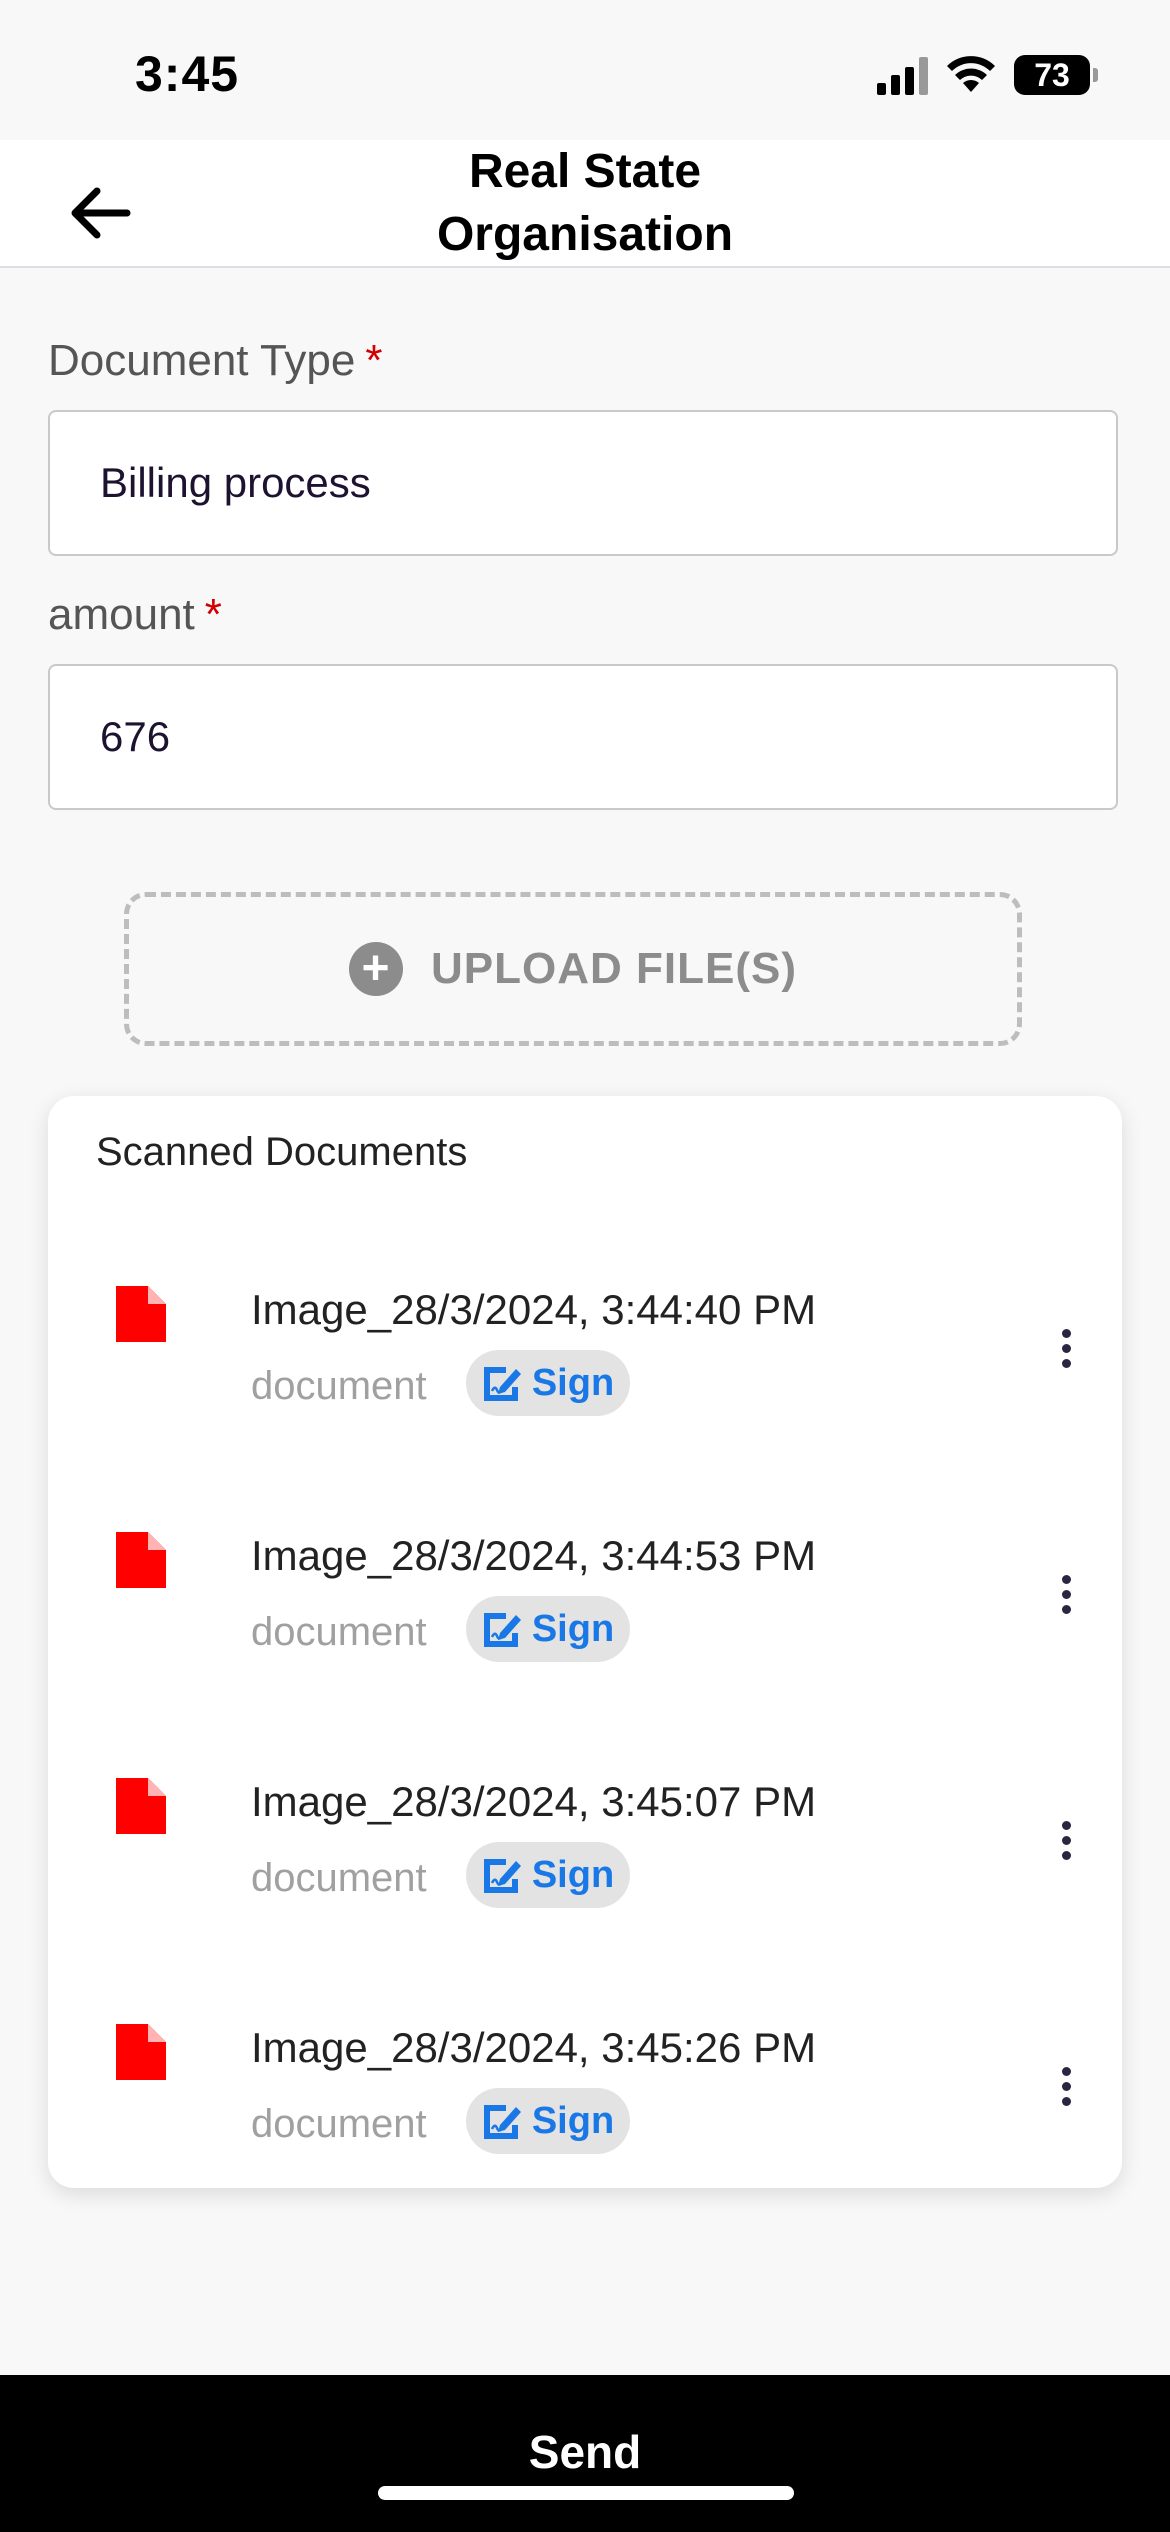 The width and height of the screenshot is (1170, 2532). Describe the element at coordinates (282, 1152) in the screenshot. I see `scanned-documents-title: Scanned Documents` at that location.